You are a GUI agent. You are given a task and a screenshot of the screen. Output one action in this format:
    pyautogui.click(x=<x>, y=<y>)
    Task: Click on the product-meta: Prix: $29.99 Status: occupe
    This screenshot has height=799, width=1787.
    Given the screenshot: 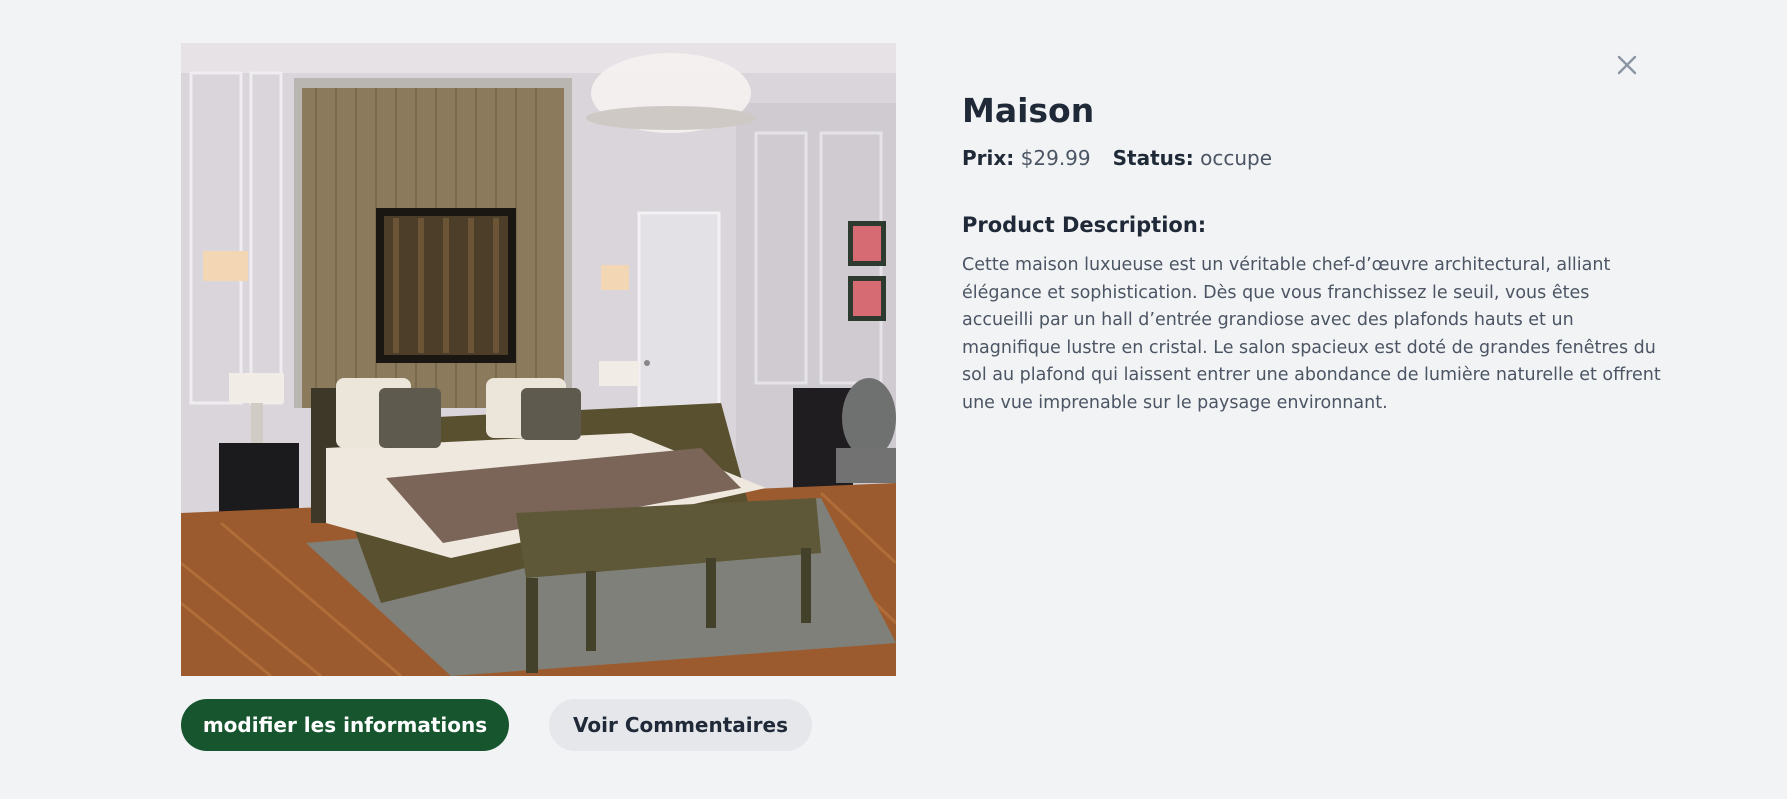 What is the action you would take?
    pyautogui.click(x=1312, y=158)
    